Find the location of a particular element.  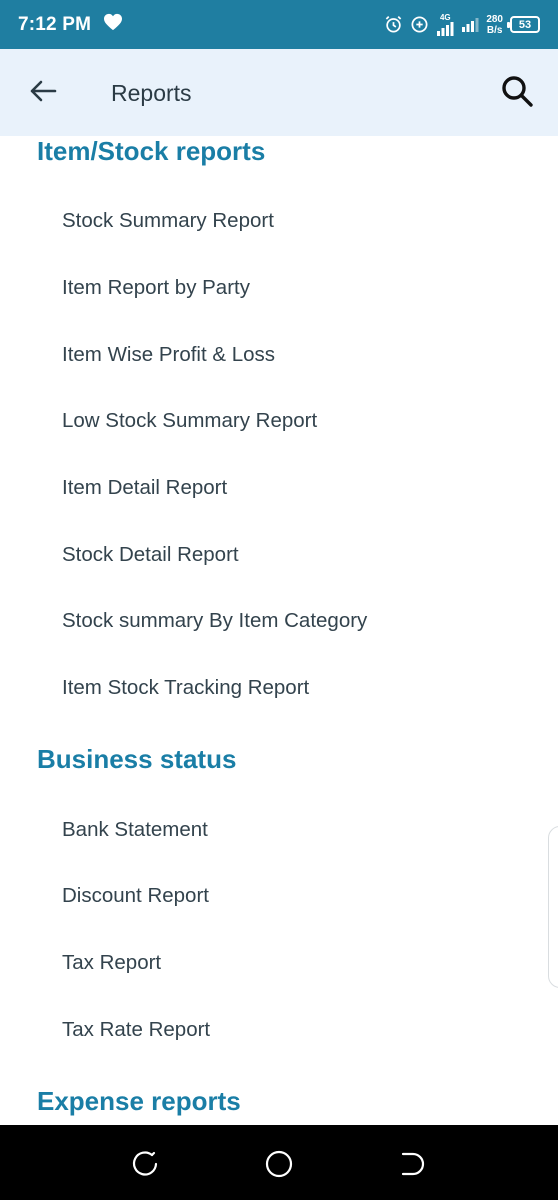

net-speed-unit: B/s is located at coordinates (494, 30).